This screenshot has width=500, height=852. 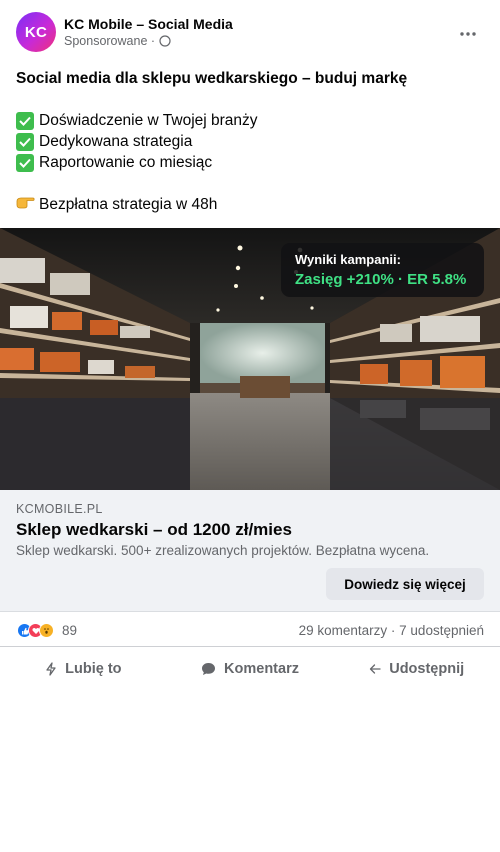 What do you see at coordinates (25, 204) in the screenshot?
I see `pointing-hand-icon` at bounding box center [25, 204].